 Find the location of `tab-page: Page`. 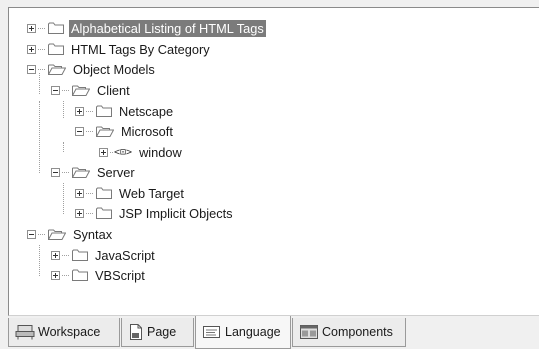

tab-page: Page is located at coordinates (157, 332).